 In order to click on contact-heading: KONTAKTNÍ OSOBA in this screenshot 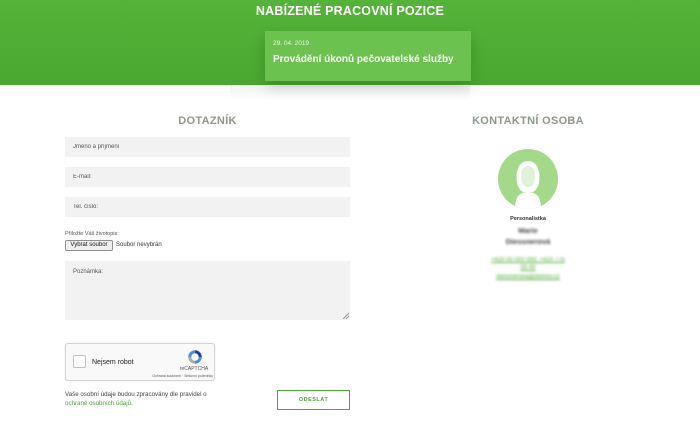, I will do `click(528, 121)`.